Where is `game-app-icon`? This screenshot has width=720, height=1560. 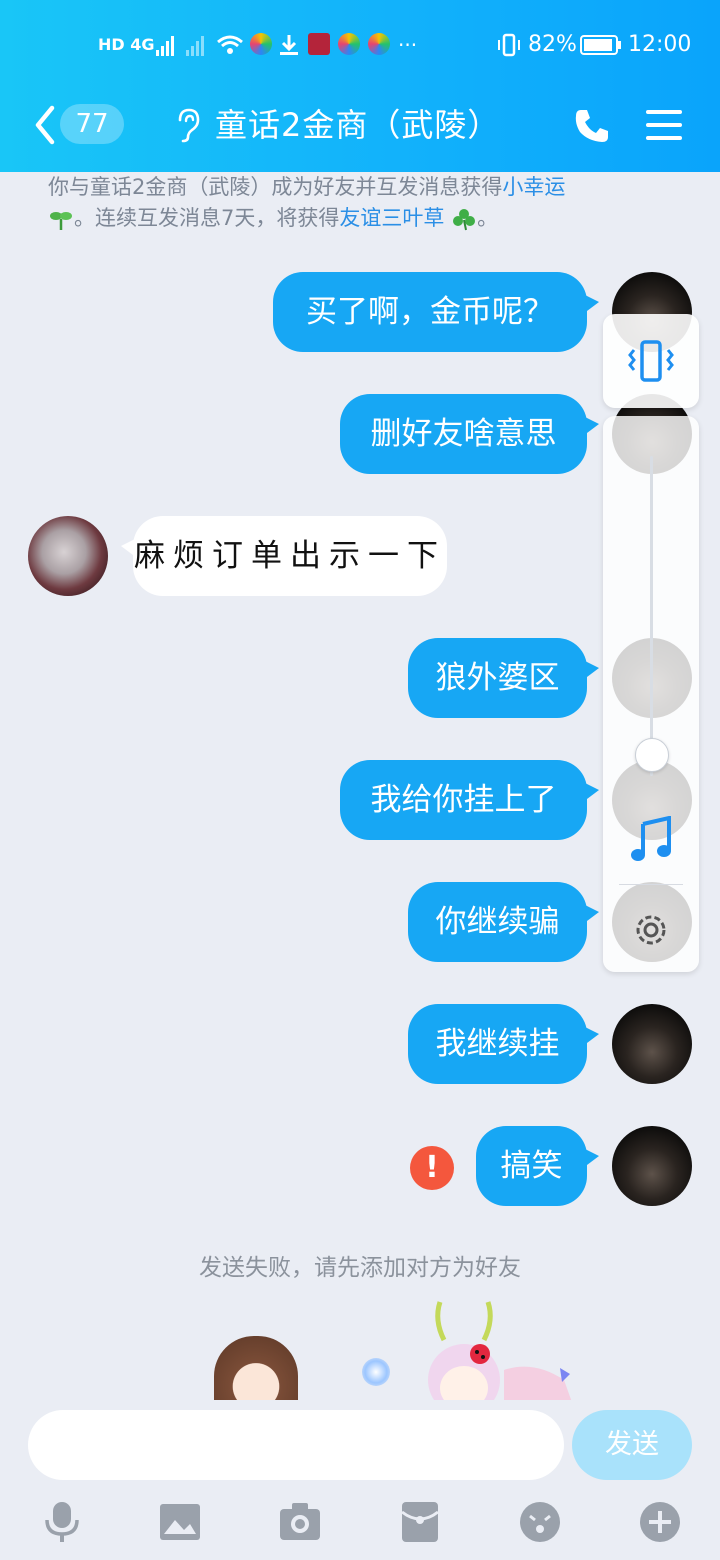 game-app-icon is located at coordinates (319, 44).